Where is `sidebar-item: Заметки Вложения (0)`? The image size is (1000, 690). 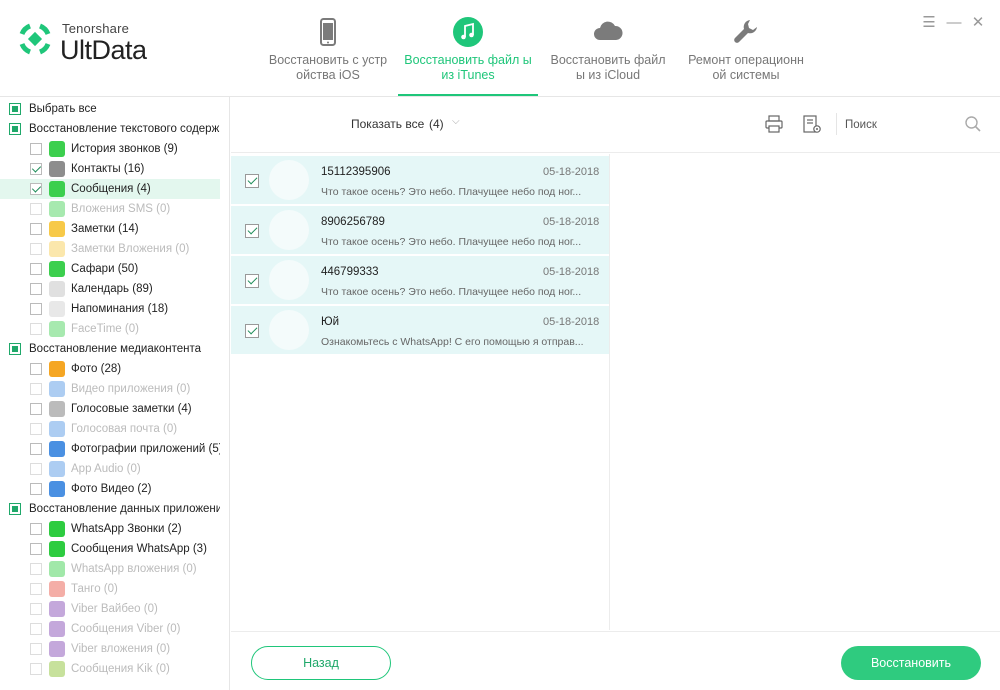
sidebar-item: Заметки Вложения (0) is located at coordinates (110, 249).